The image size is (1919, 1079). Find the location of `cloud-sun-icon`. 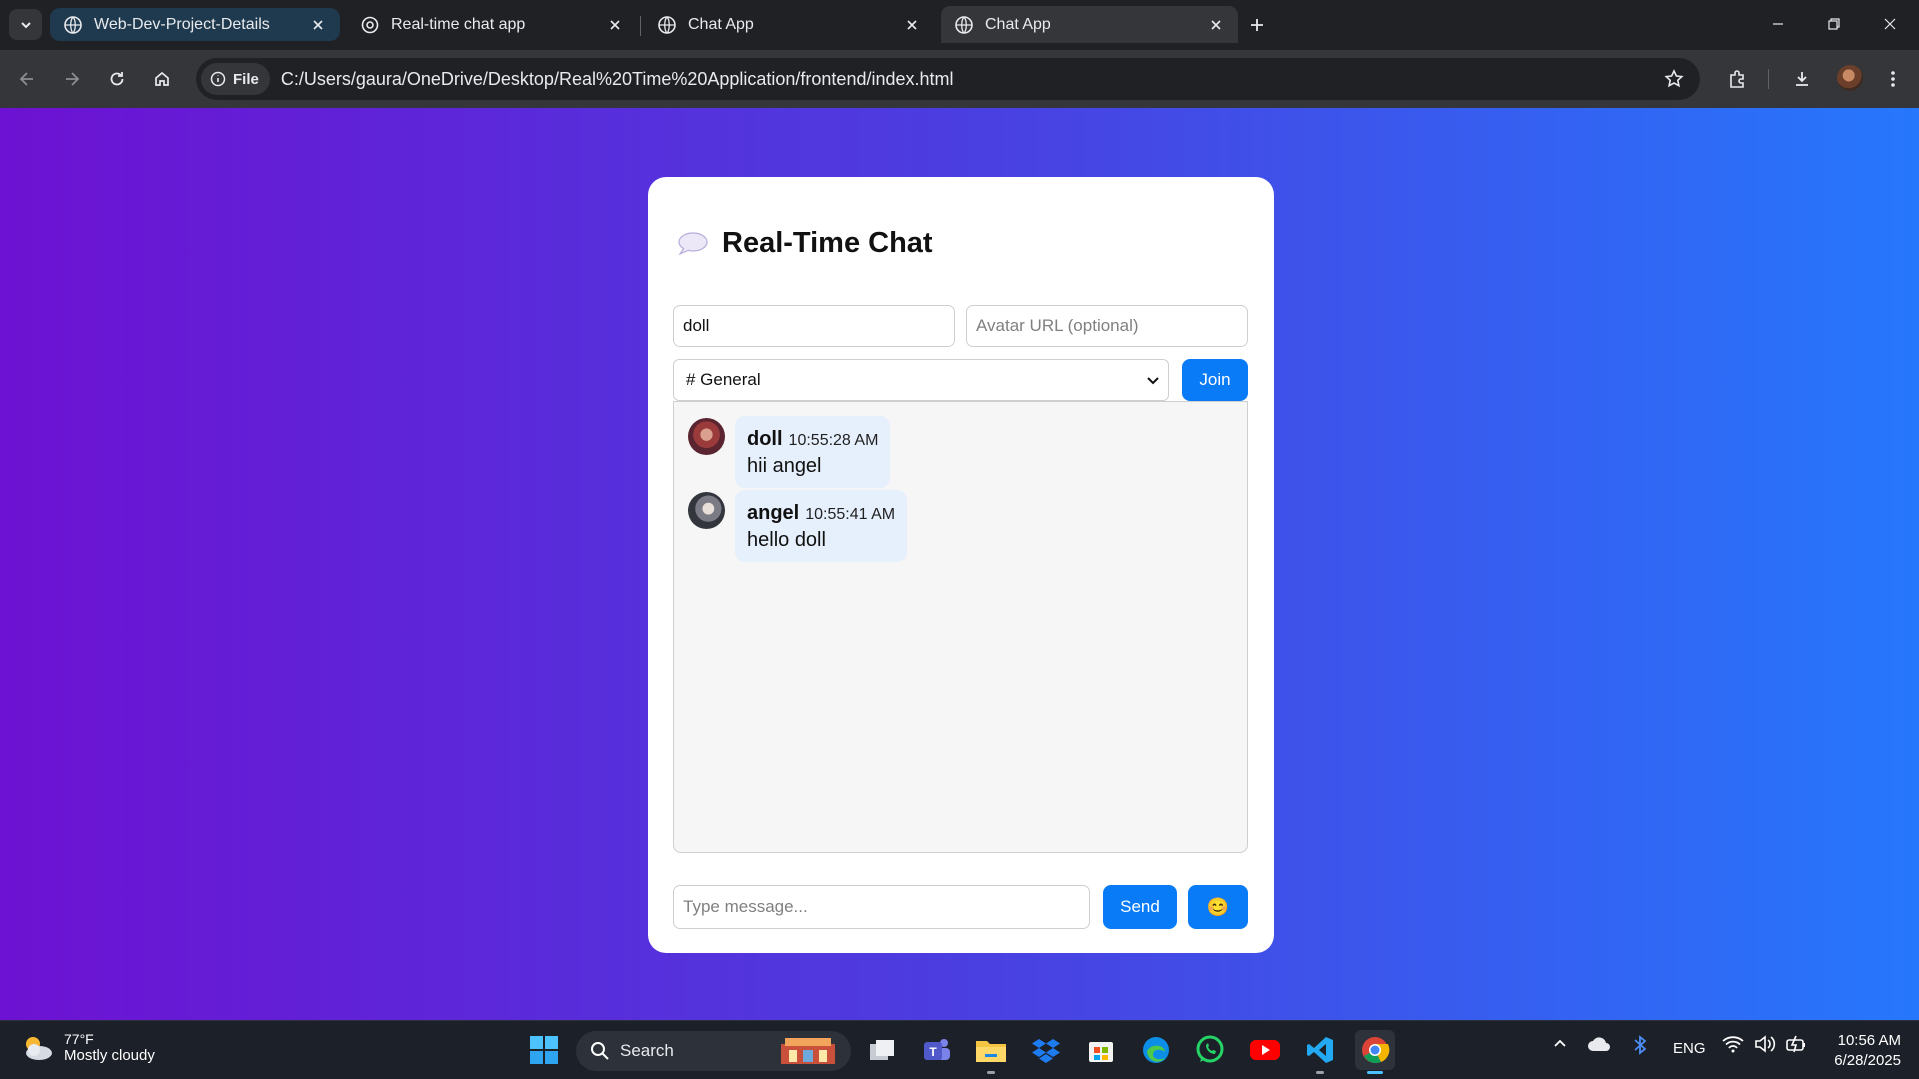

cloud-sun-icon is located at coordinates (39, 1048).